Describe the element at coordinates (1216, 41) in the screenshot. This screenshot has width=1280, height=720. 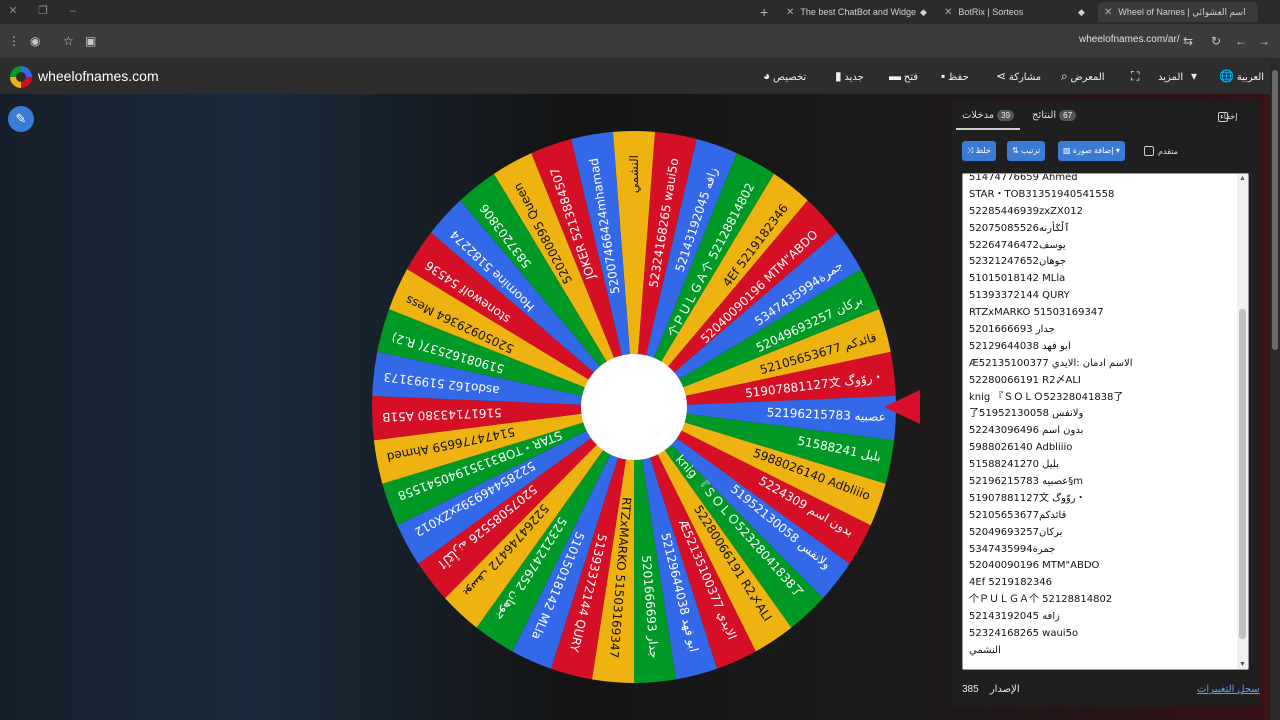
I see `reload-icon: ↻` at that location.